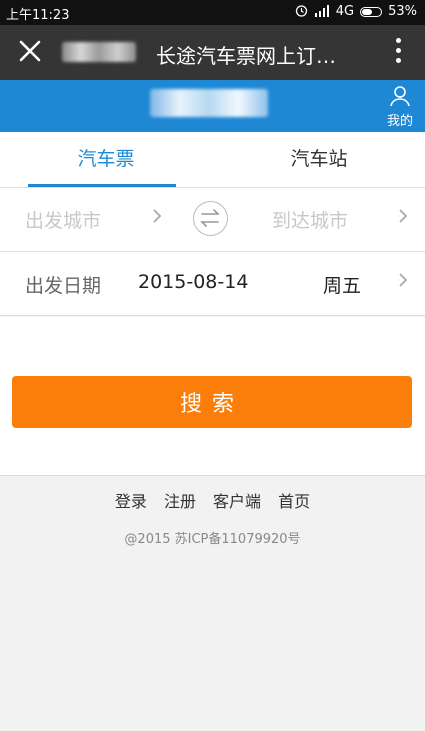 This screenshot has width=425, height=731. What do you see at coordinates (310, 219) in the screenshot?
I see `arrival-city-field: 到达城市` at bounding box center [310, 219].